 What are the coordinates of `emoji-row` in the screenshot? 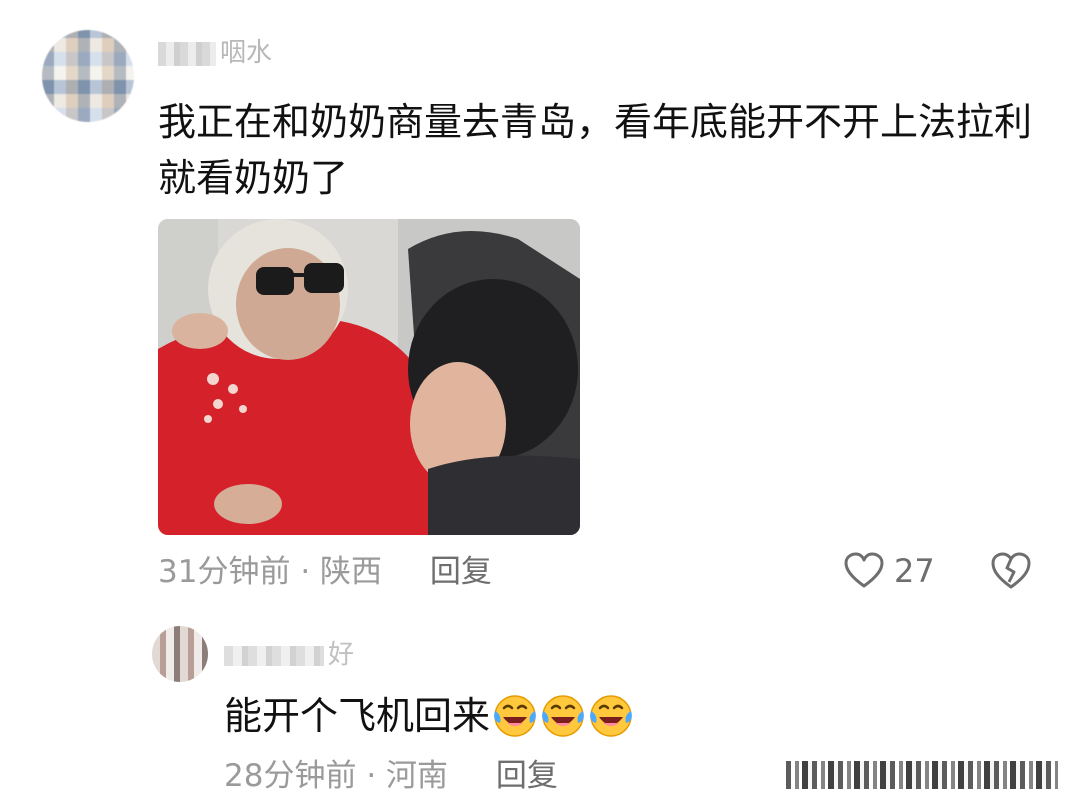 It's located at (563, 716).